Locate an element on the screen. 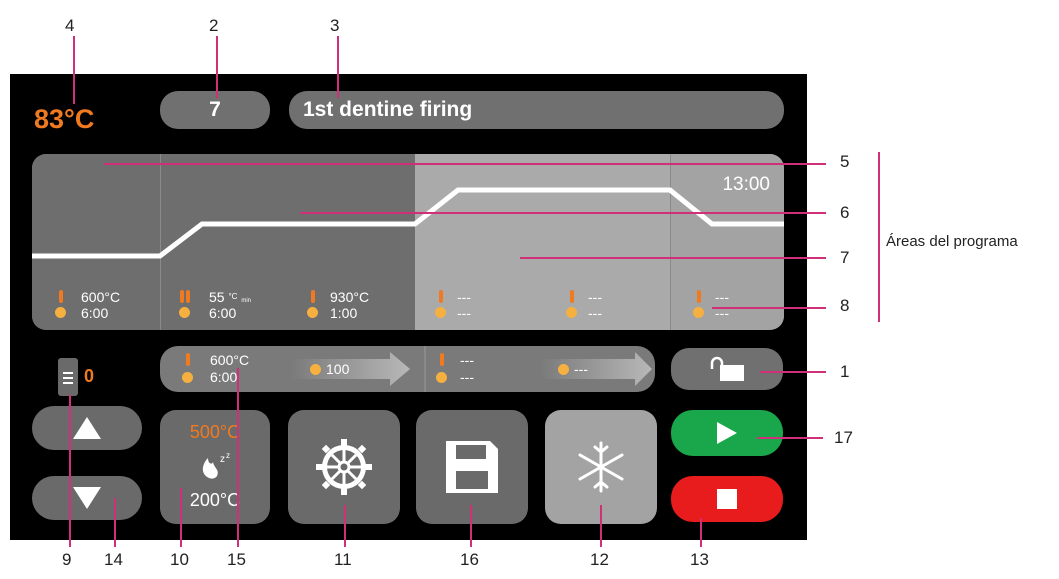 The height and width of the screenshot is (579, 1059). flame-icon: z z is located at coordinates (216, 465).